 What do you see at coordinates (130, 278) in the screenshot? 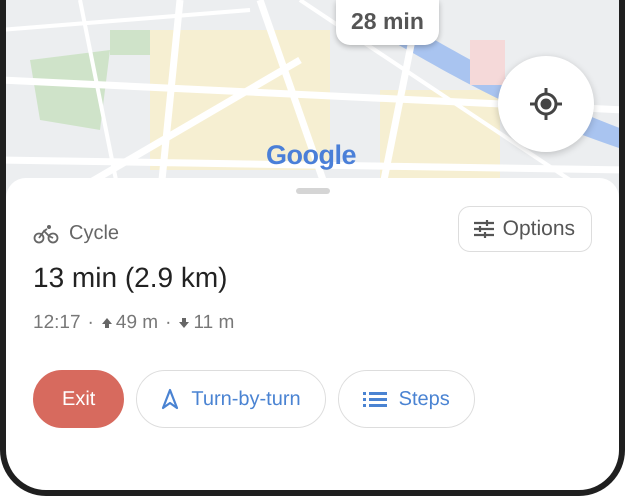
I see `route-summary: 13 min (2.9 km)` at bounding box center [130, 278].